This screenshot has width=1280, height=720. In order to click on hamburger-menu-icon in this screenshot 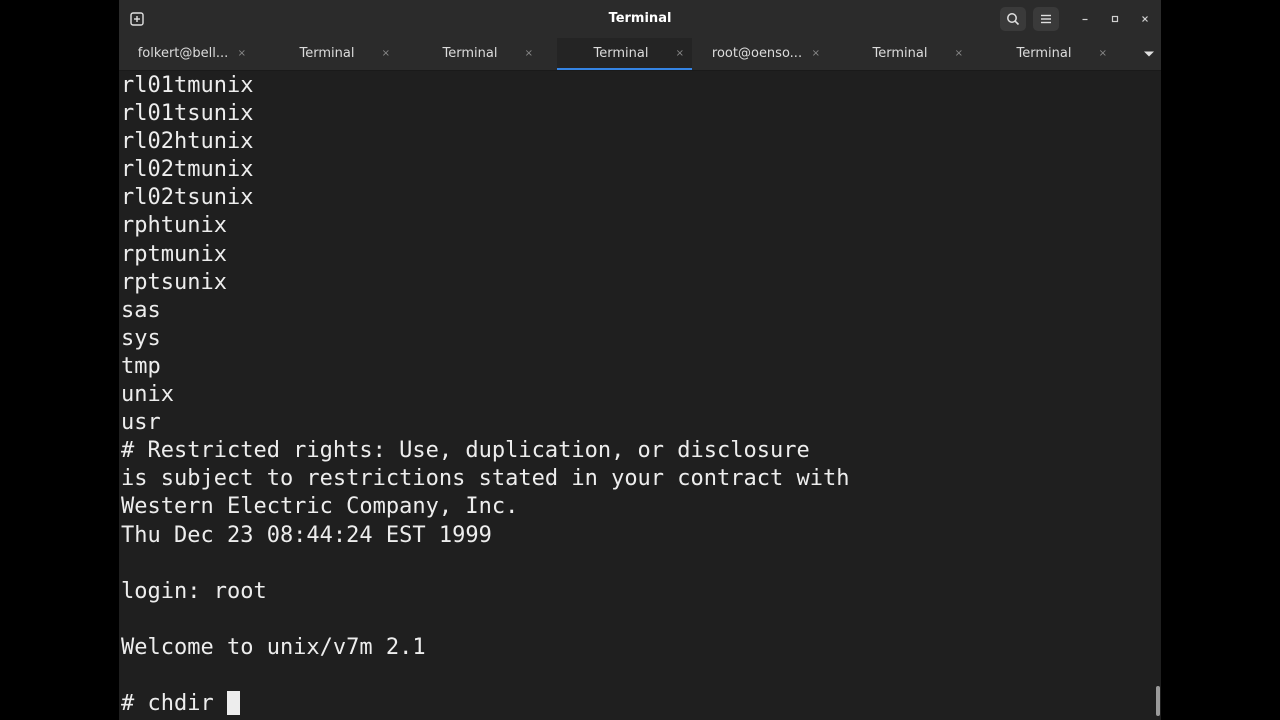, I will do `click(1046, 19)`.